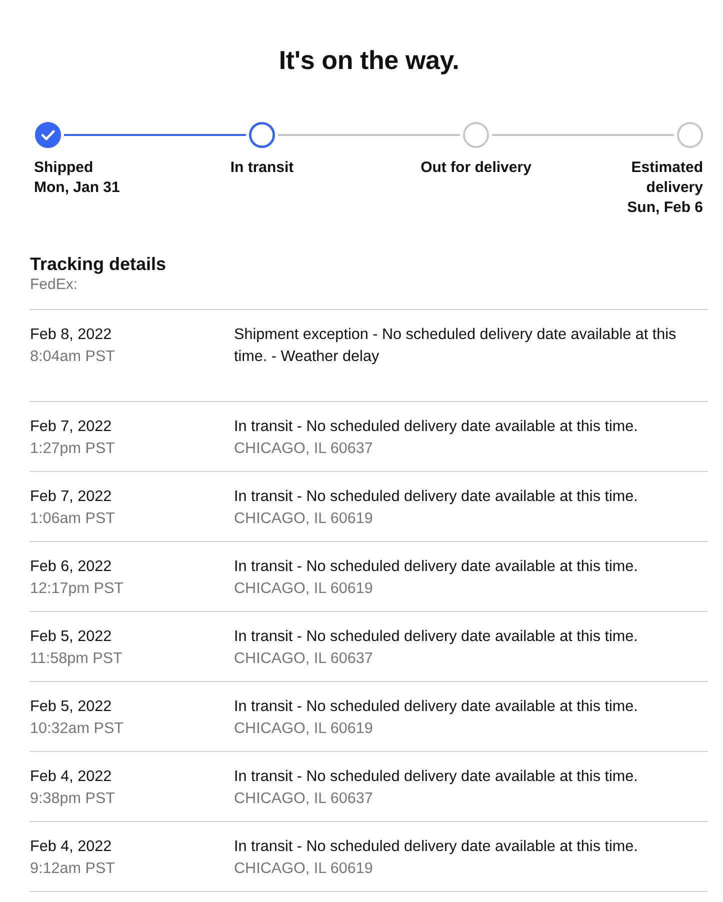  Describe the element at coordinates (665, 208) in the screenshot. I see `step-date: Sun, Feb 6` at that location.